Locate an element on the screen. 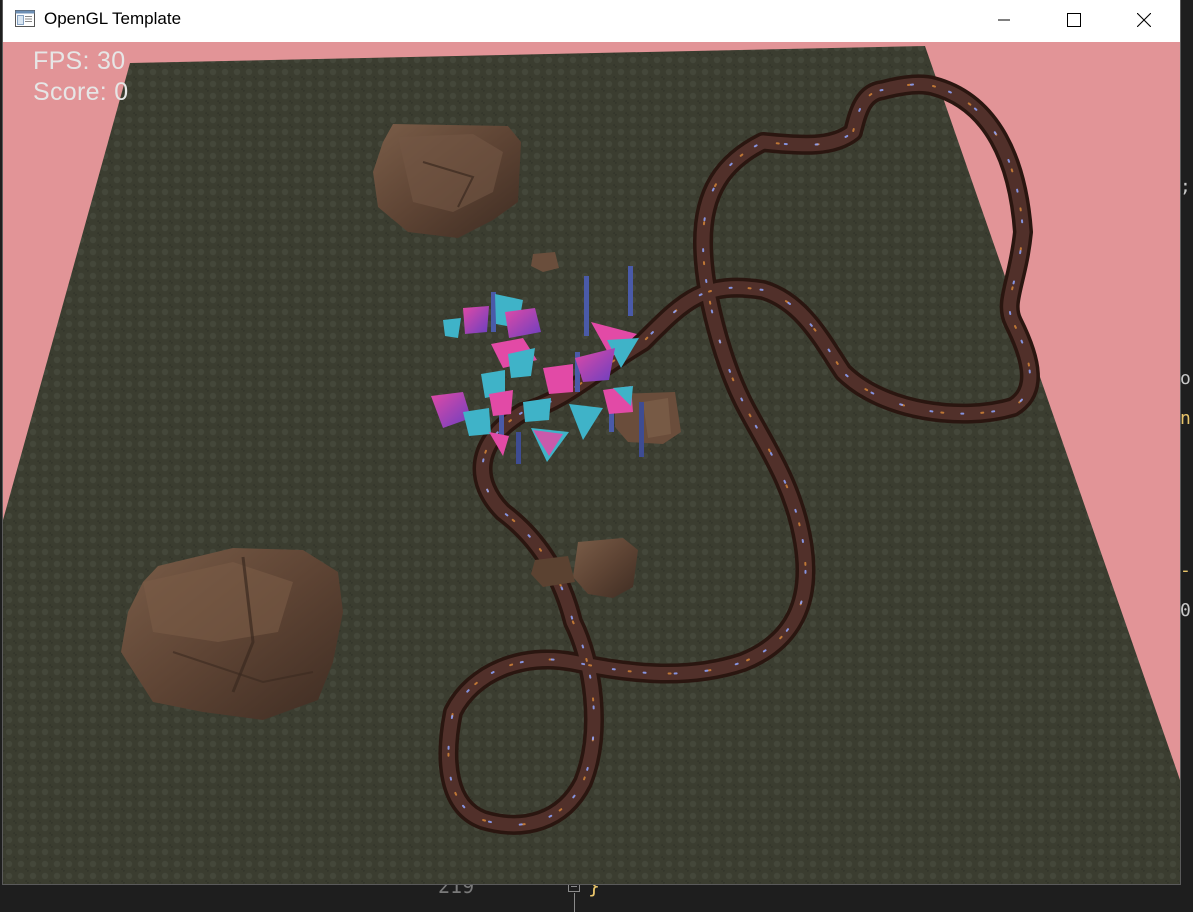  window-title: OpenGL Template is located at coordinates (113, 18).